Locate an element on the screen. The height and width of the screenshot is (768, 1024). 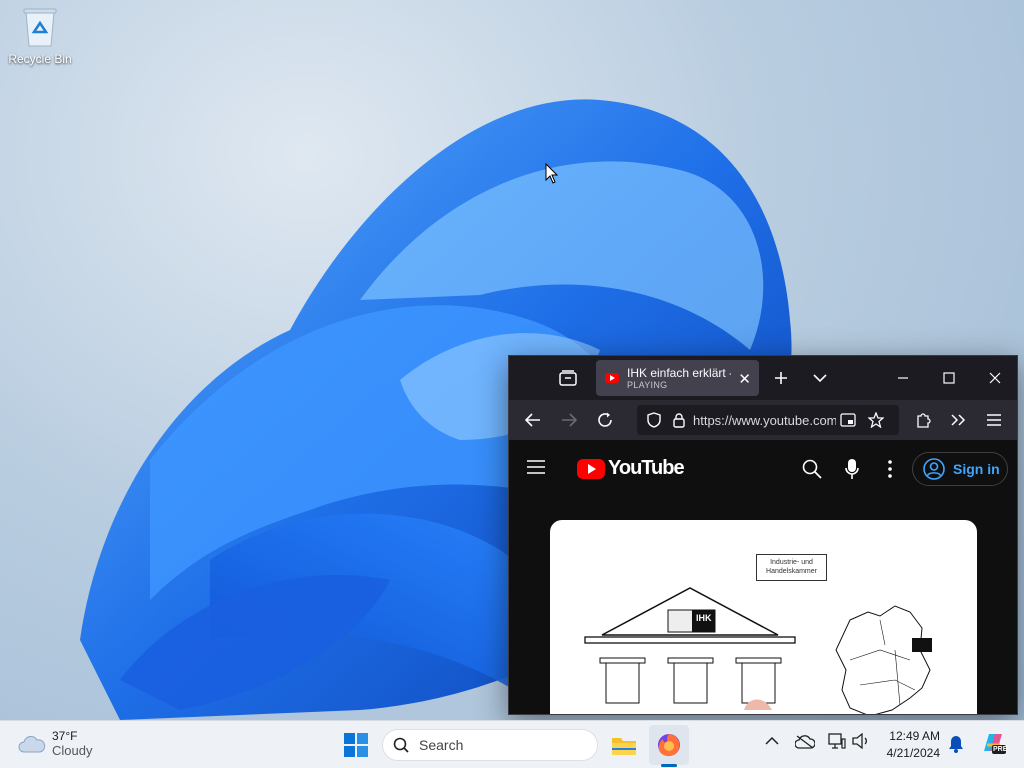
sign-in-label: Sign in is located at coordinates (976, 469).